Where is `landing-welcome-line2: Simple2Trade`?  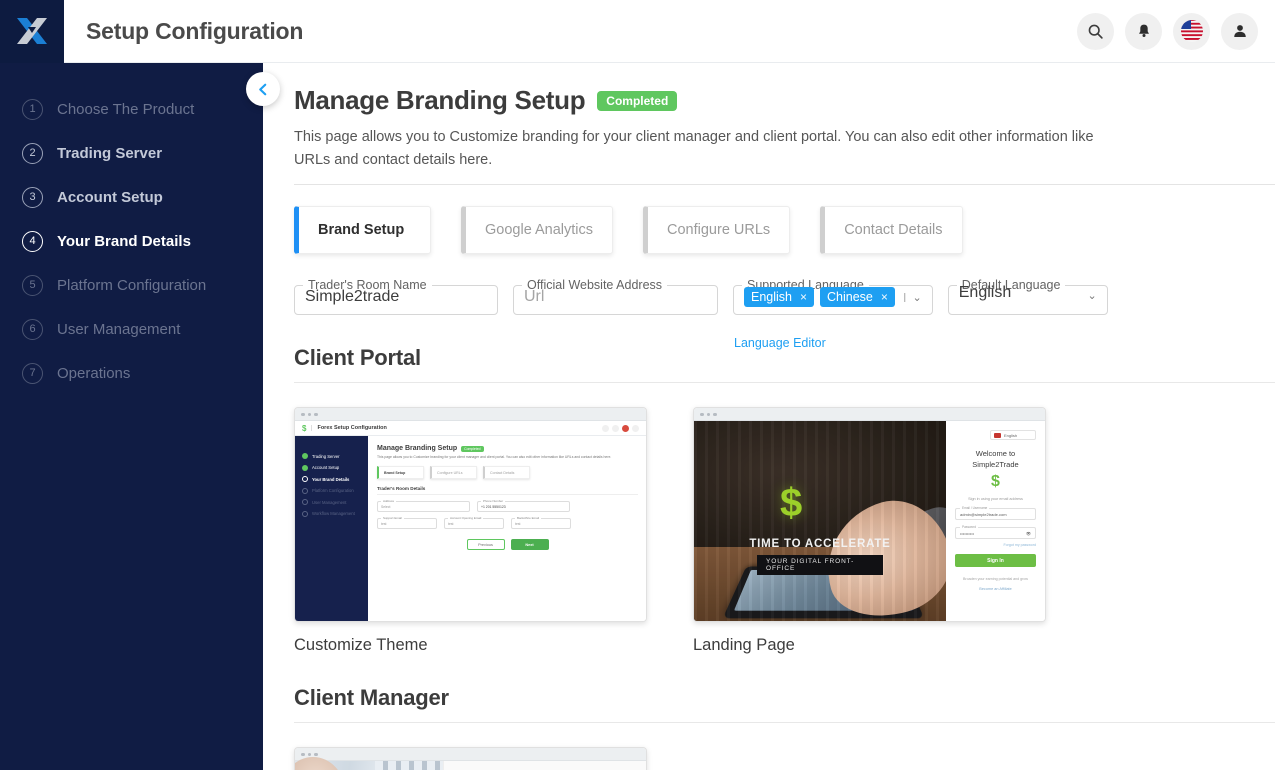 landing-welcome-line2: Simple2Trade is located at coordinates (995, 465).